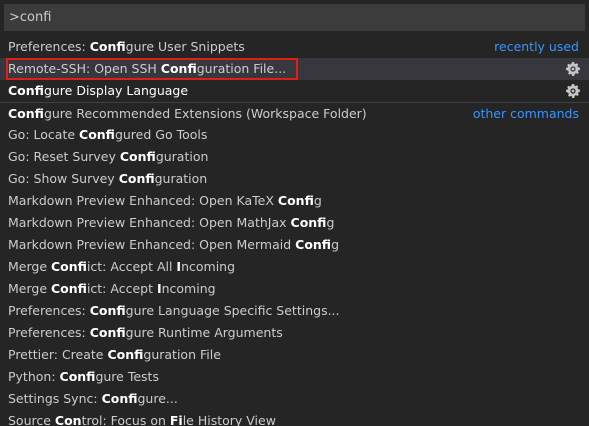 This screenshot has height=426, width=589. What do you see at coordinates (294, 91) in the screenshot?
I see `list-item: Configure Display Language` at bounding box center [294, 91].